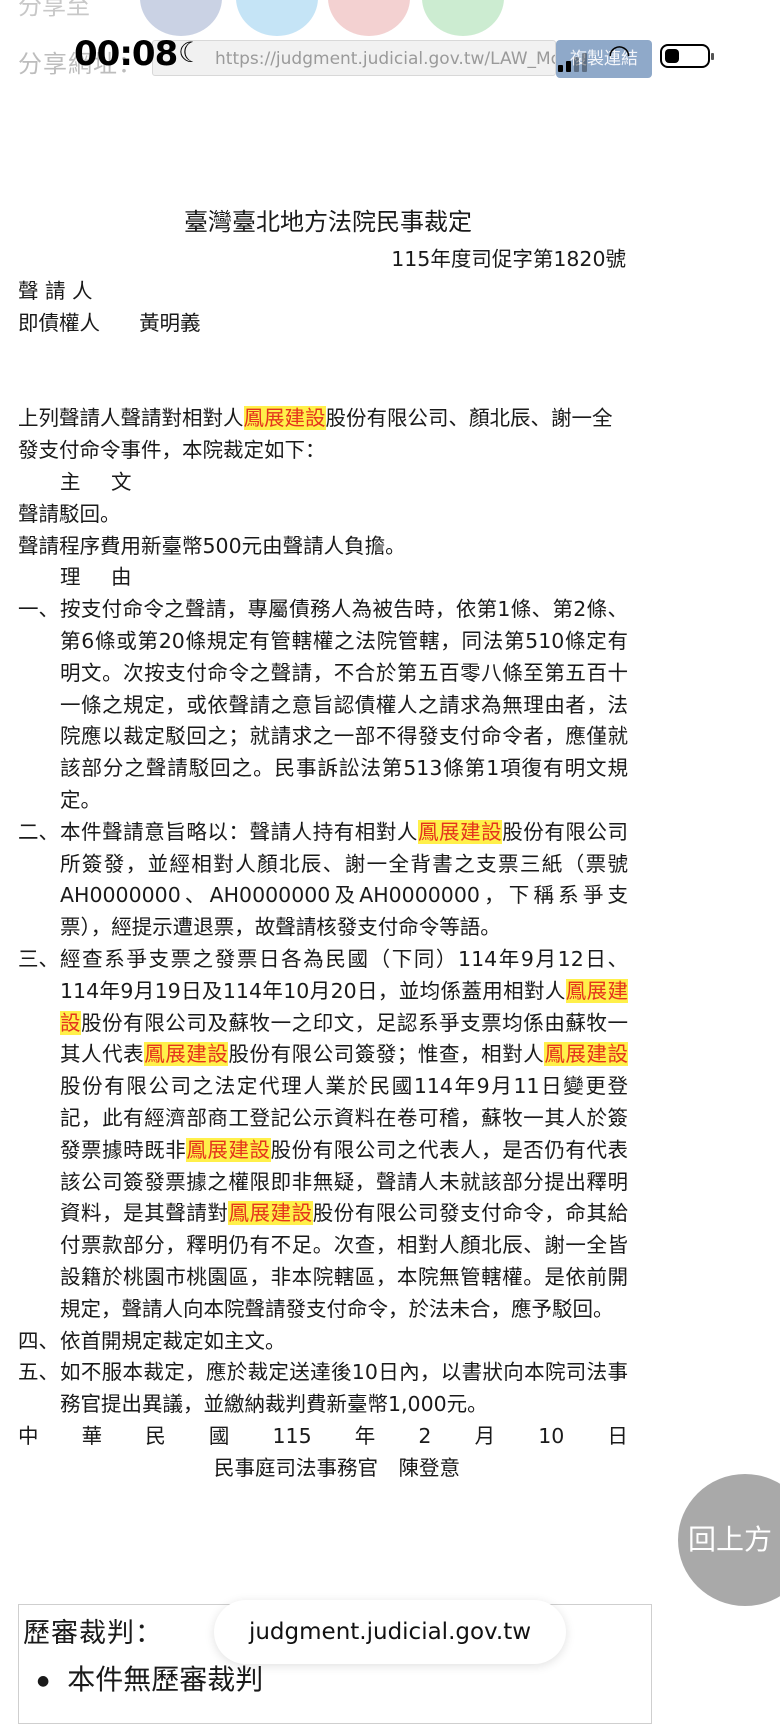  What do you see at coordinates (54, 10) in the screenshot?
I see `share-heading: 分享至` at bounding box center [54, 10].